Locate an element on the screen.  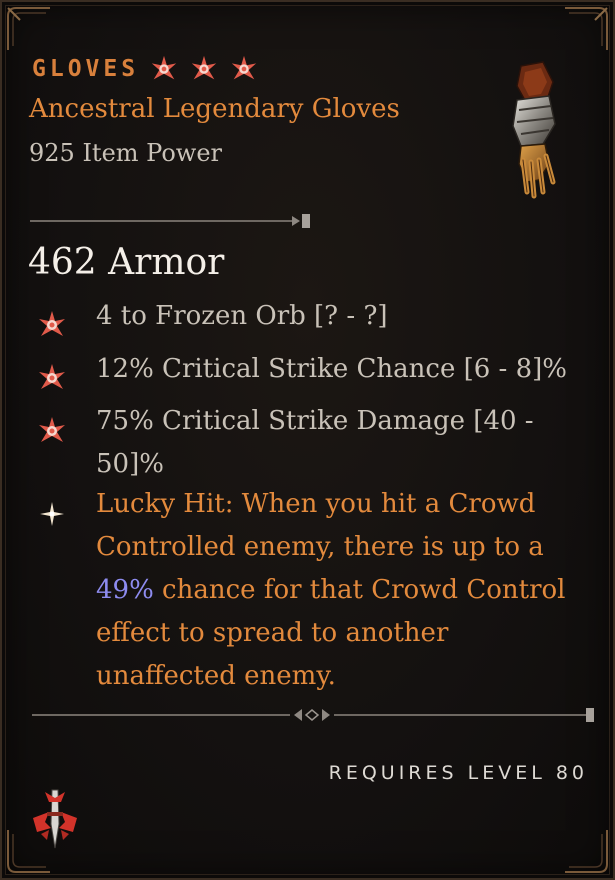
sorcerer-class-icon is located at coordinates (55, 819).